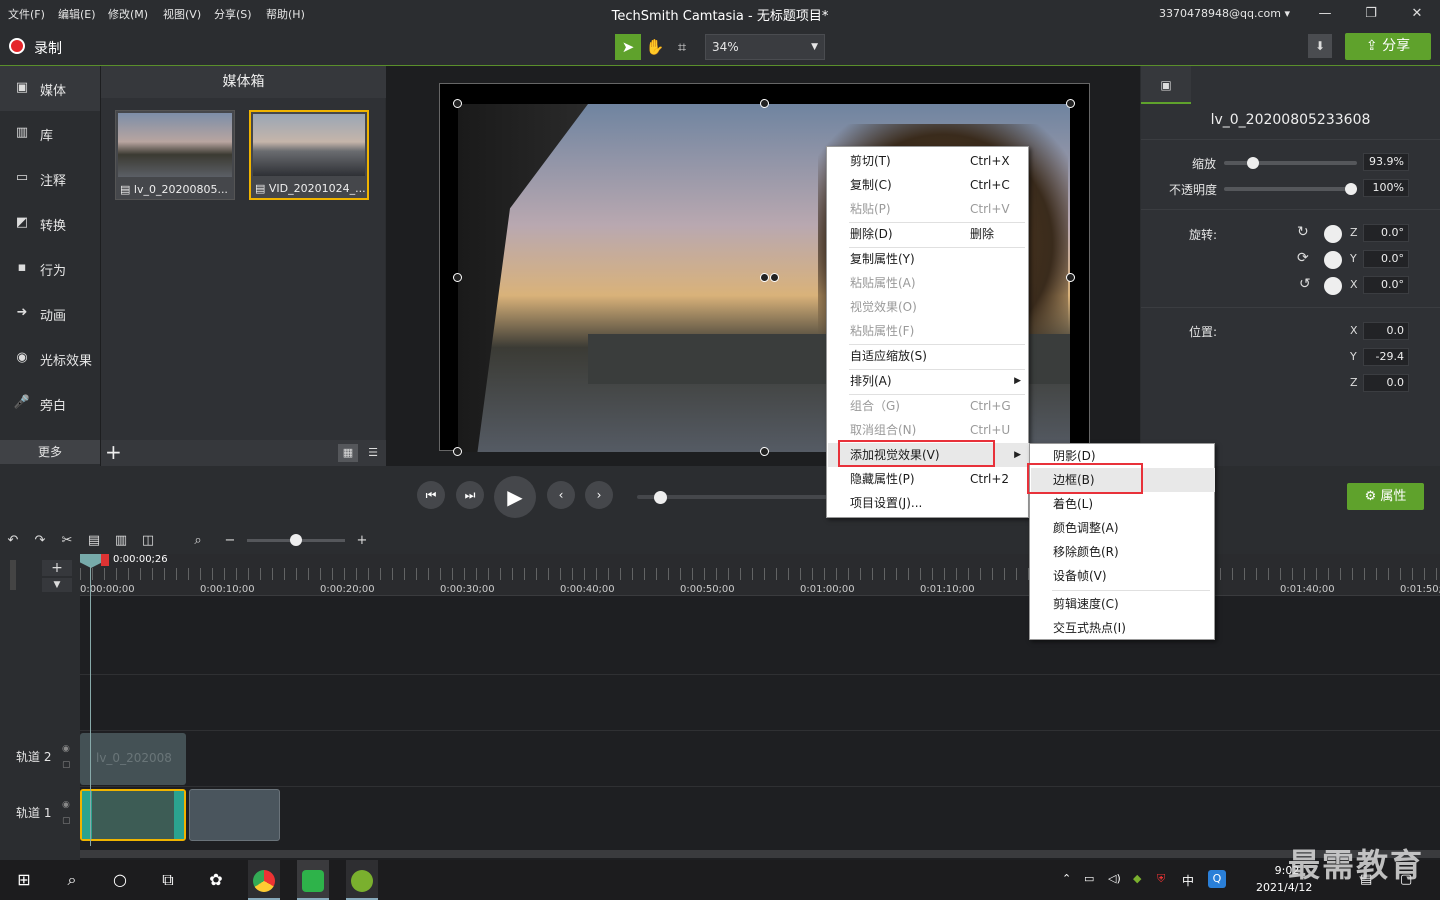 This screenshot has height=900, width=1440. I want to click on track-1-name: 轨道 1, so click(33, 812).